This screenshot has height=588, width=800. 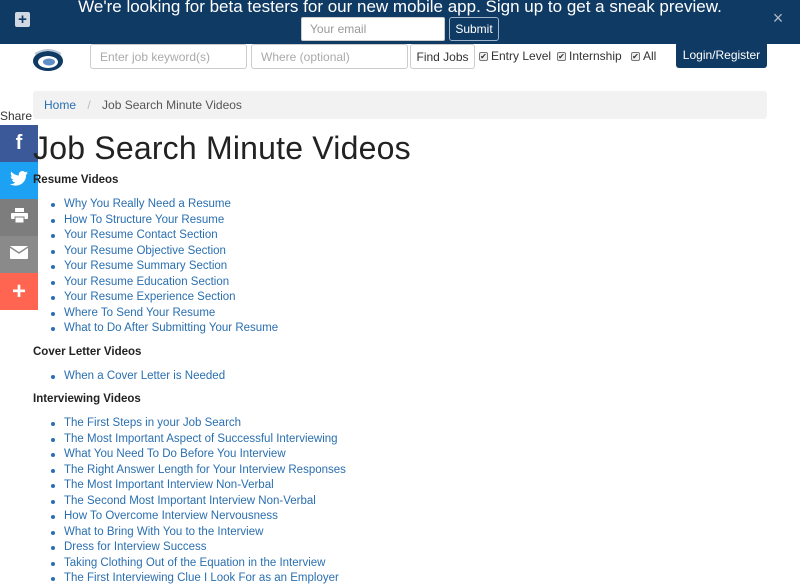 I want to click on login-register-button: Login/Register, so click(x=721, y=55).